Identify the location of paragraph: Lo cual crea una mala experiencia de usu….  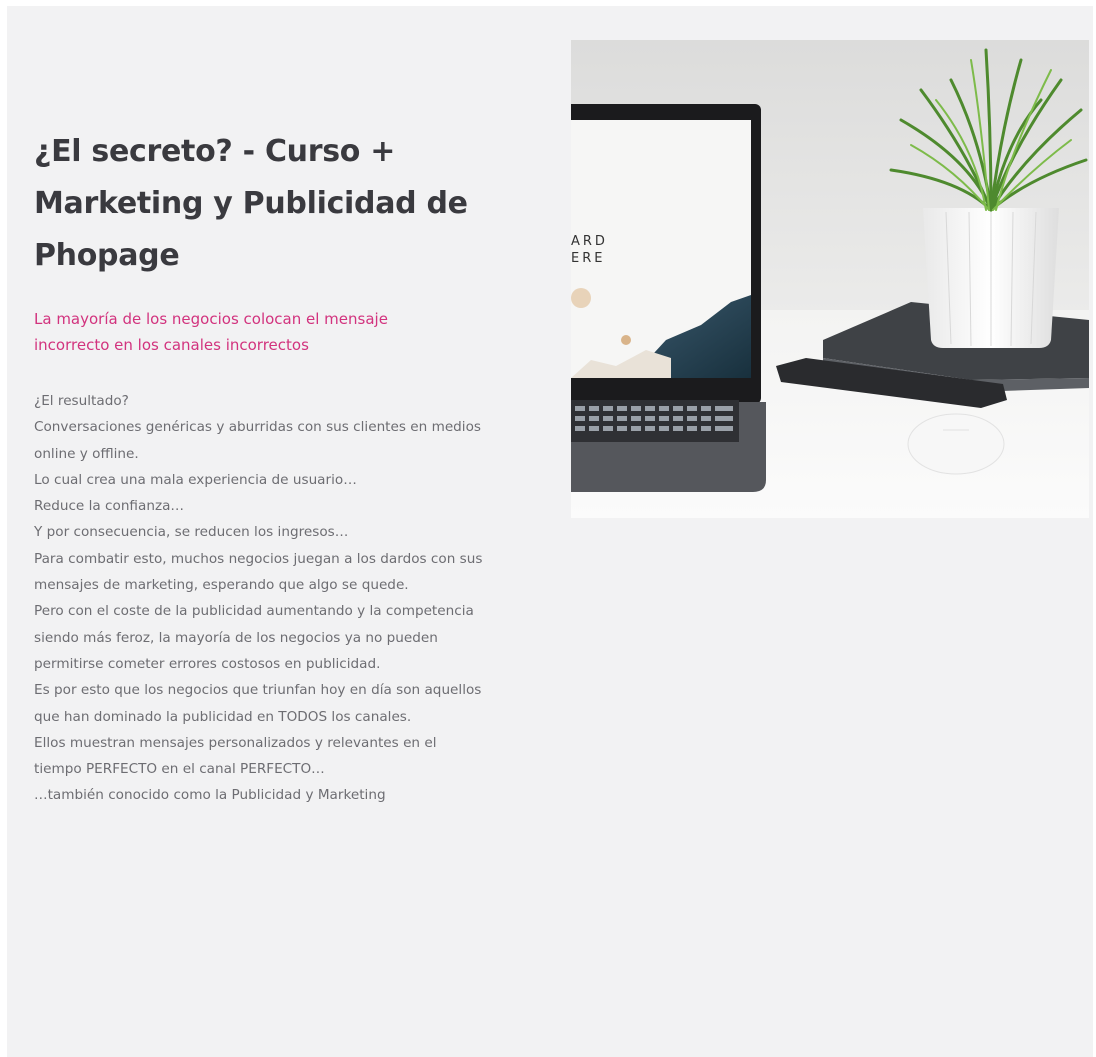
(195, 479).